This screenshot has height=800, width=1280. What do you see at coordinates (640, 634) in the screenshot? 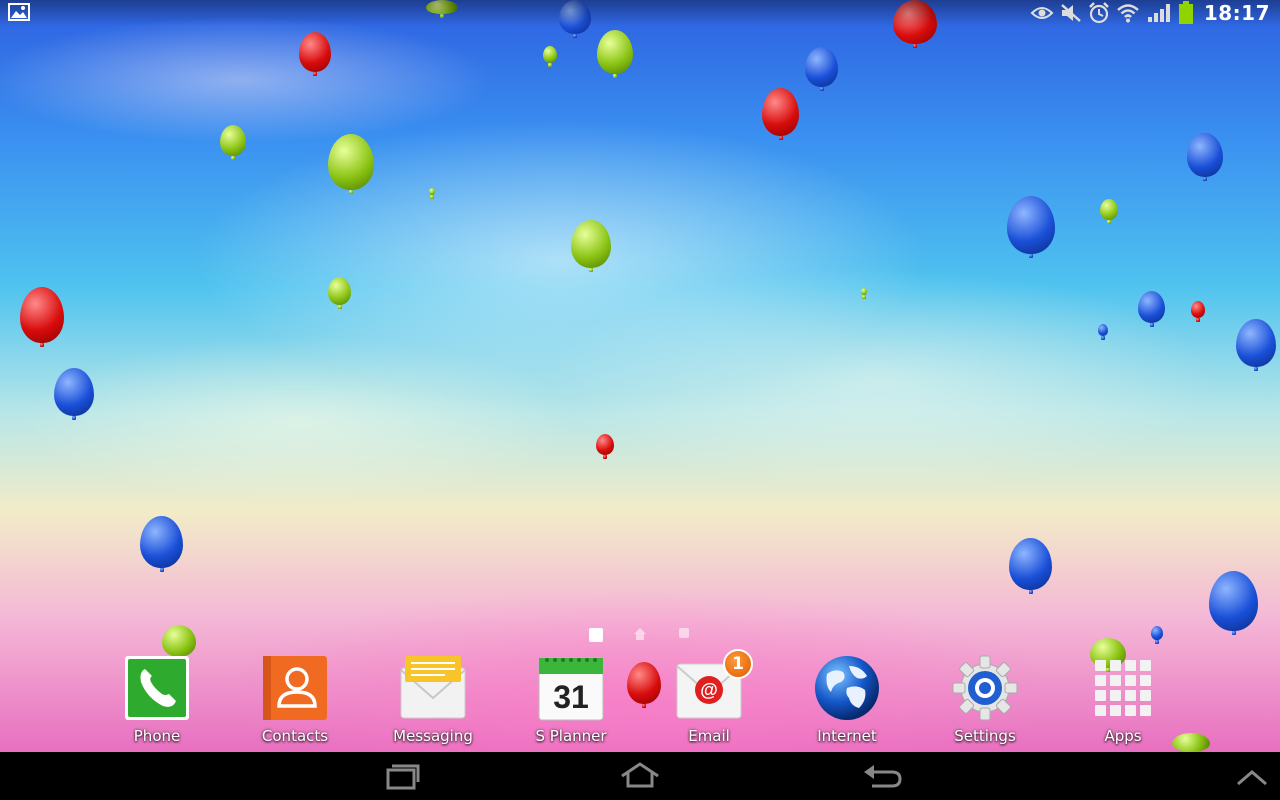
I see `home-page-icon` at bounding box center [640, 634].